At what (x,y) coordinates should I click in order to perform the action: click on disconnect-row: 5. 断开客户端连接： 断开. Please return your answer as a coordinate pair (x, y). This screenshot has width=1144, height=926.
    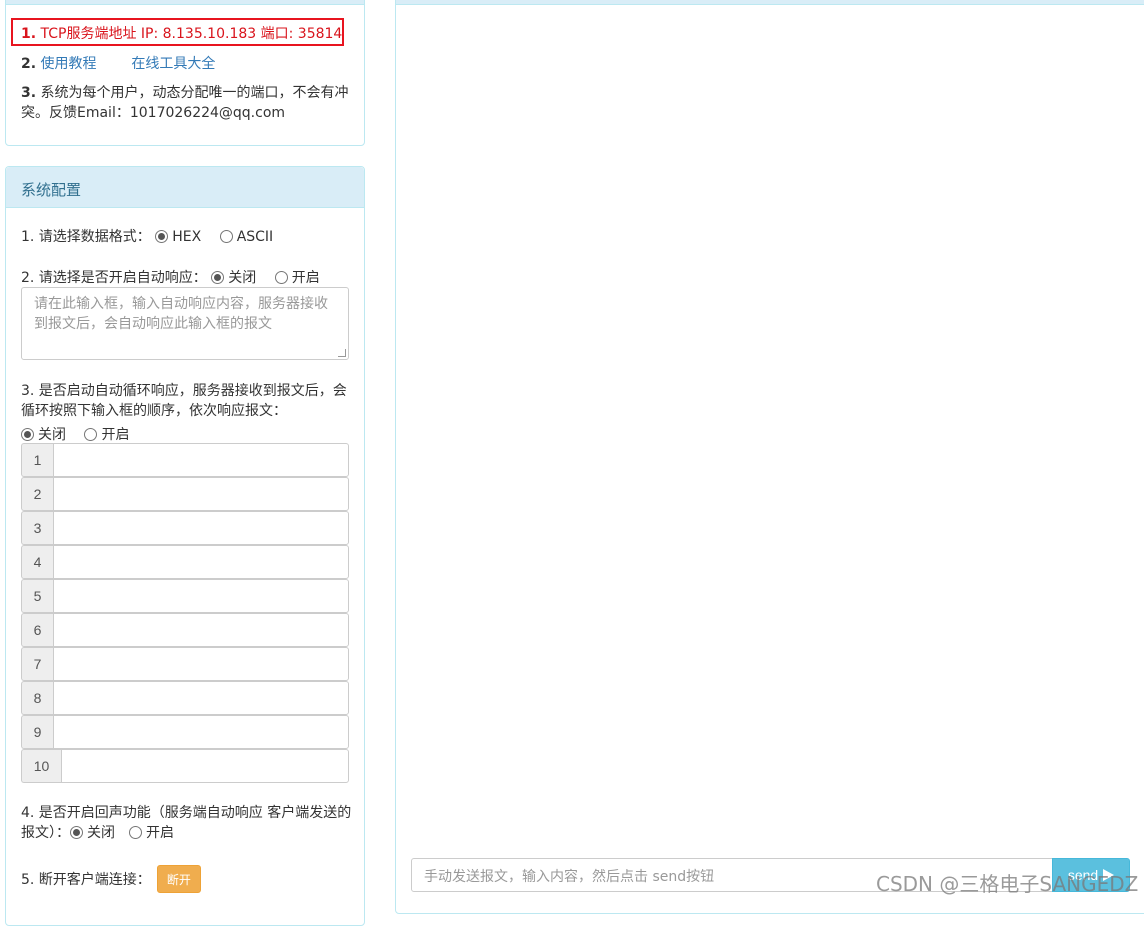
    Looking at the image, I should click on (111, 879).